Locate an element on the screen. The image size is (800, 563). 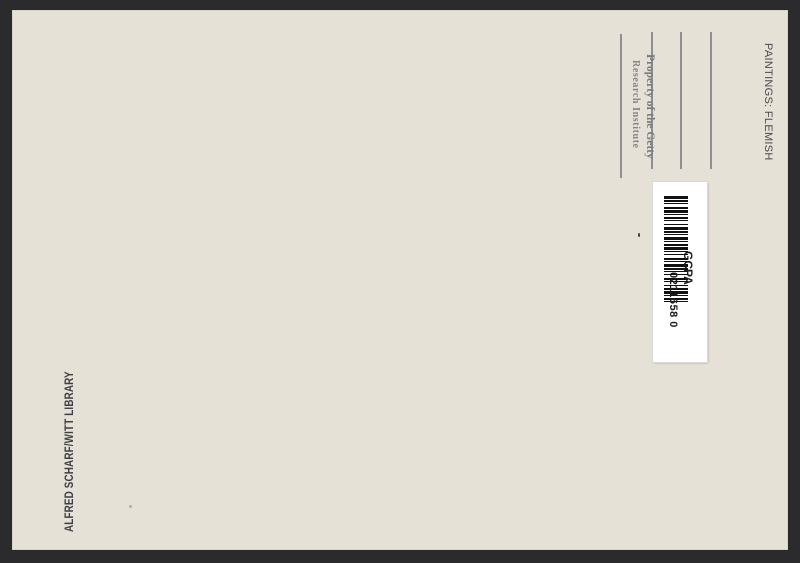
barcode-number: 0211658 0 is located at coordinates (673, 300).